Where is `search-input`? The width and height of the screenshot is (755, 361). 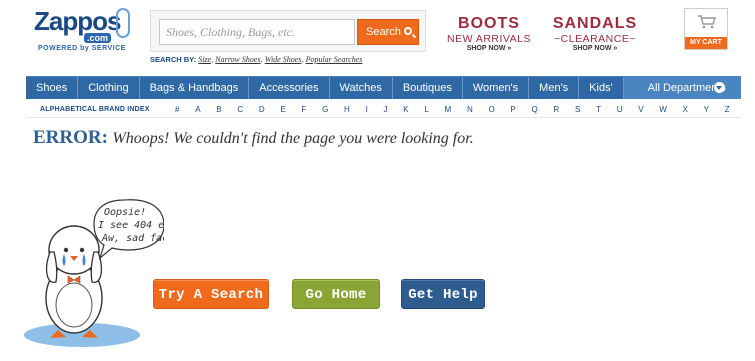
search-input is located at coordinates (257, 32).